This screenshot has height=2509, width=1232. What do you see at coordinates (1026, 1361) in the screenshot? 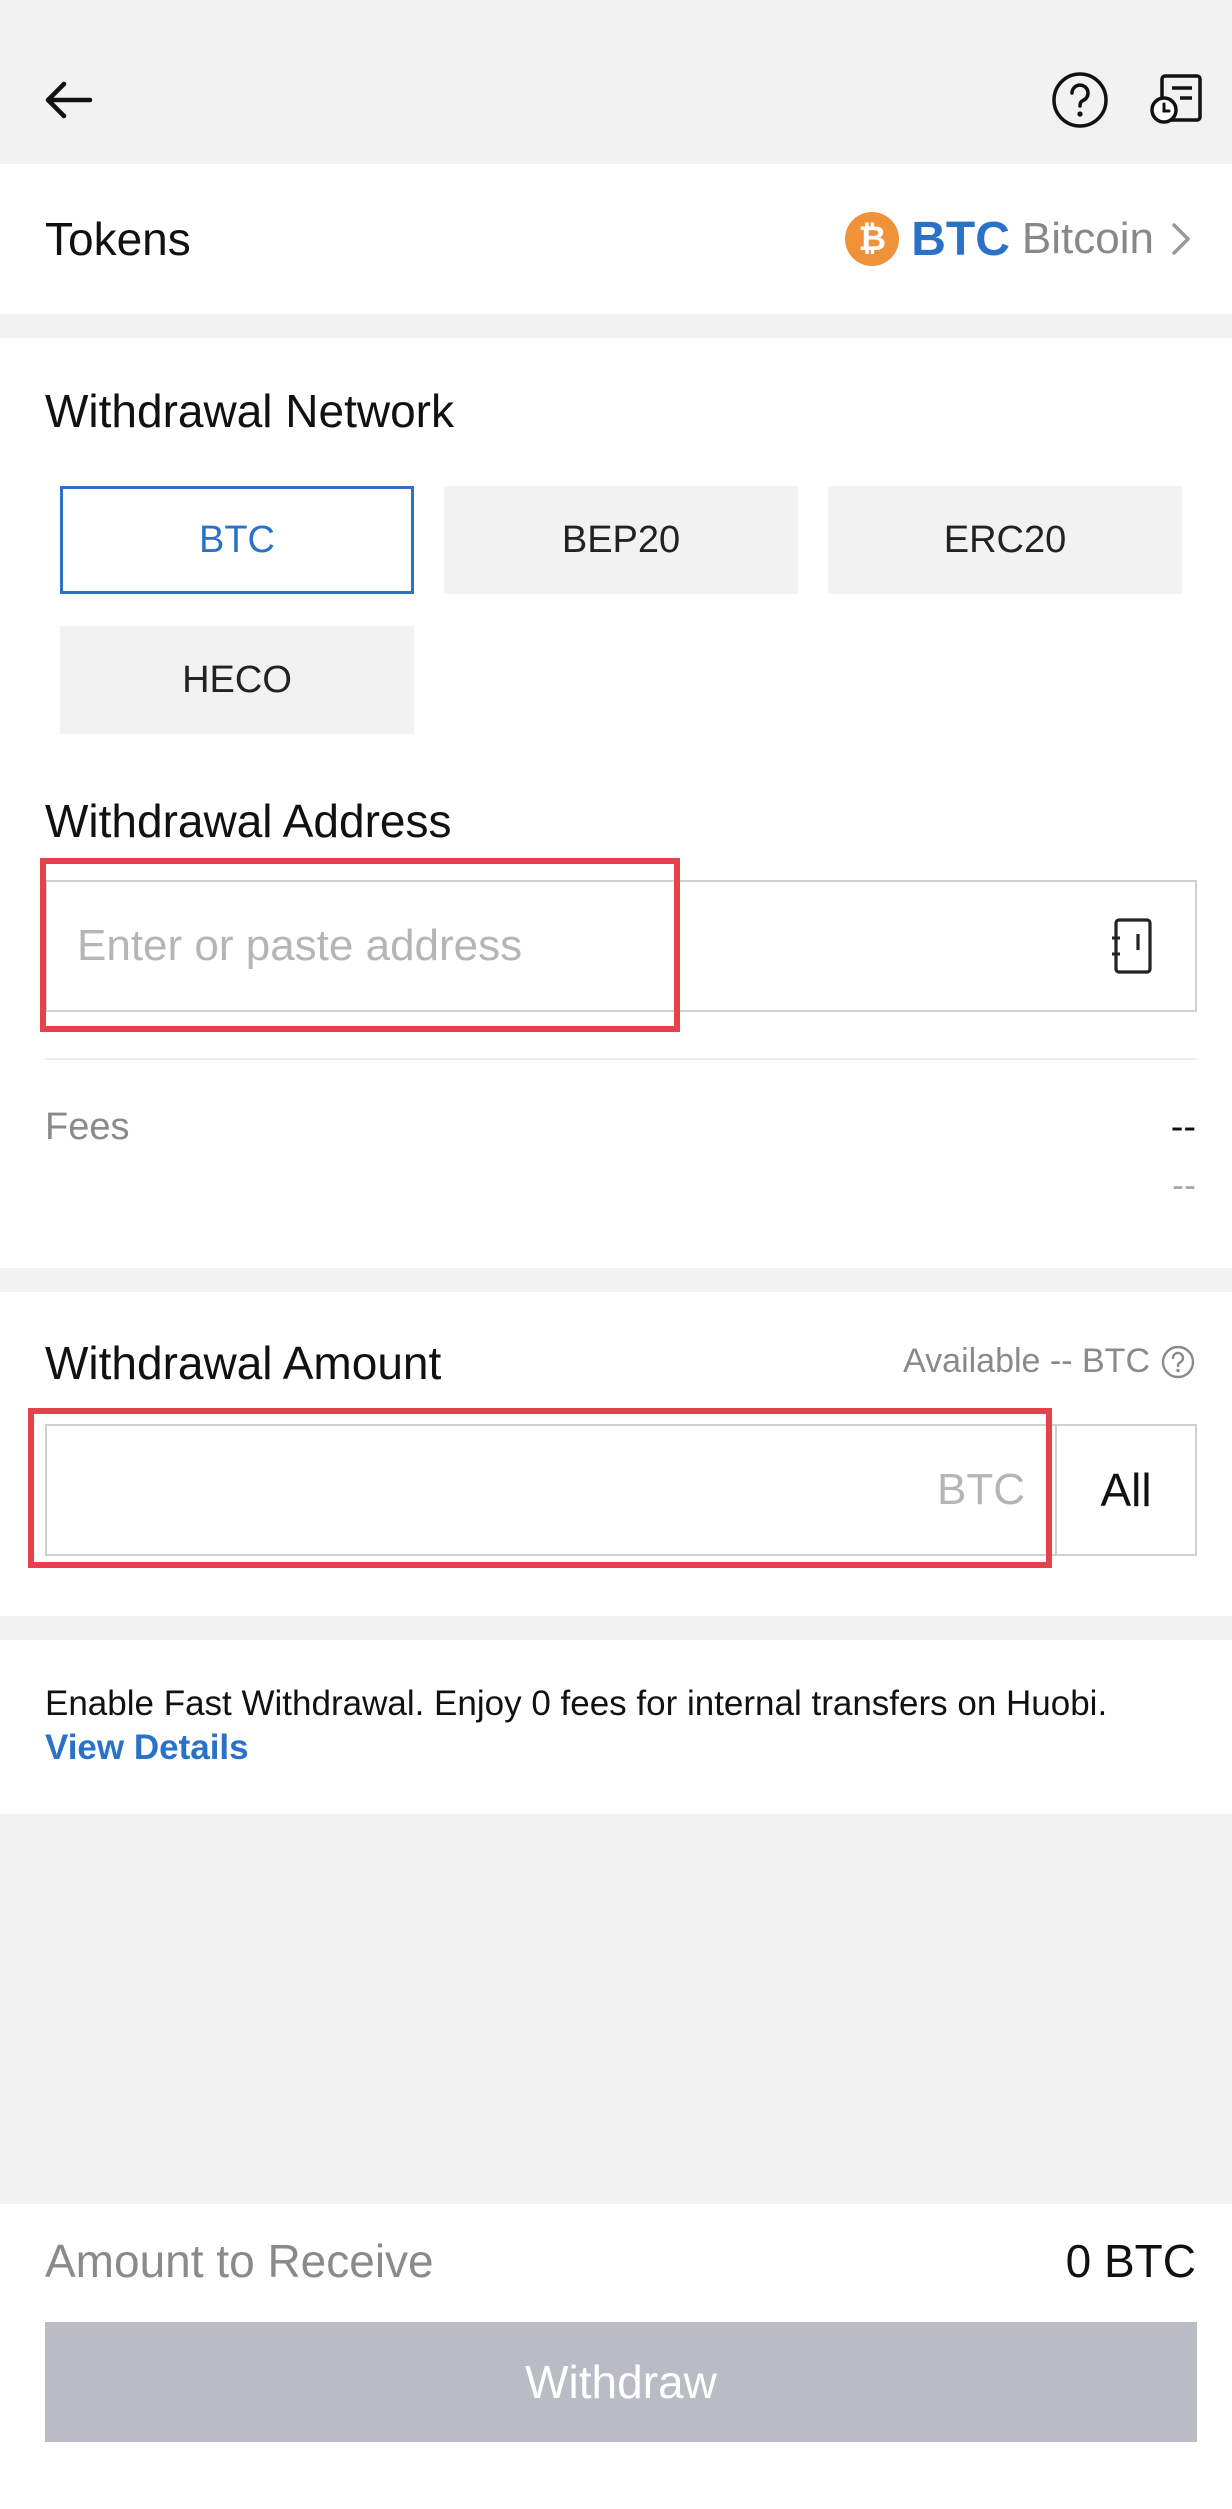
I see `available-text: Available -- BTC` at bounding box center [1026, 1361].